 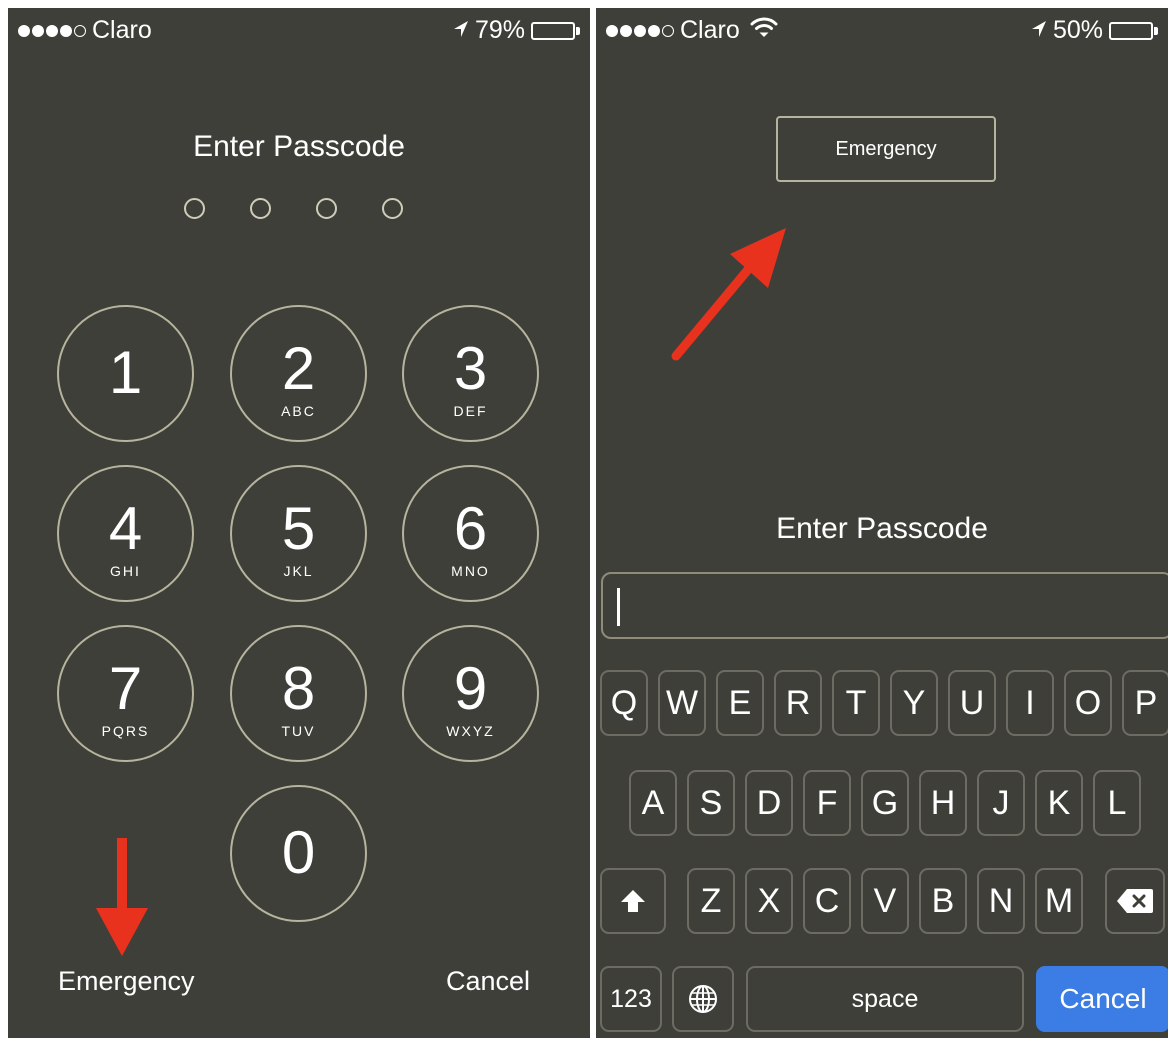 What do you see at coordinates (1001, 901) in the screenshot?
I see `key-n: N` at bounding box center [1001, 901].